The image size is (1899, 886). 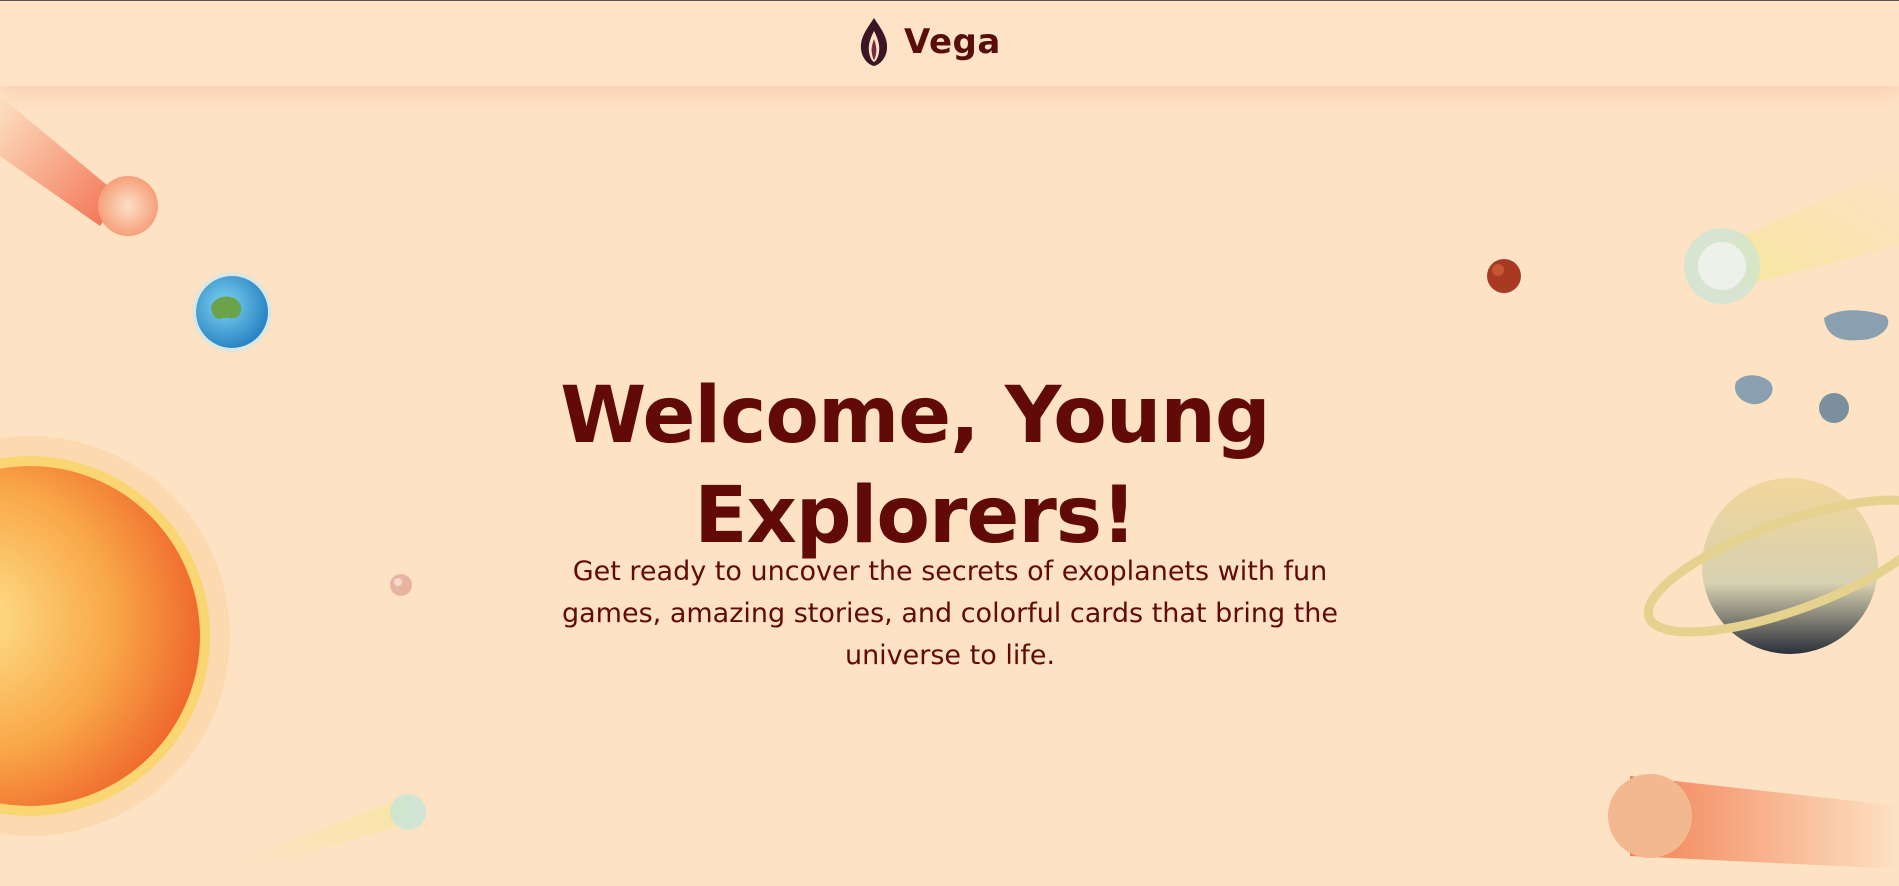 I want to click on mars-icon, so click(x=1504, y=276).